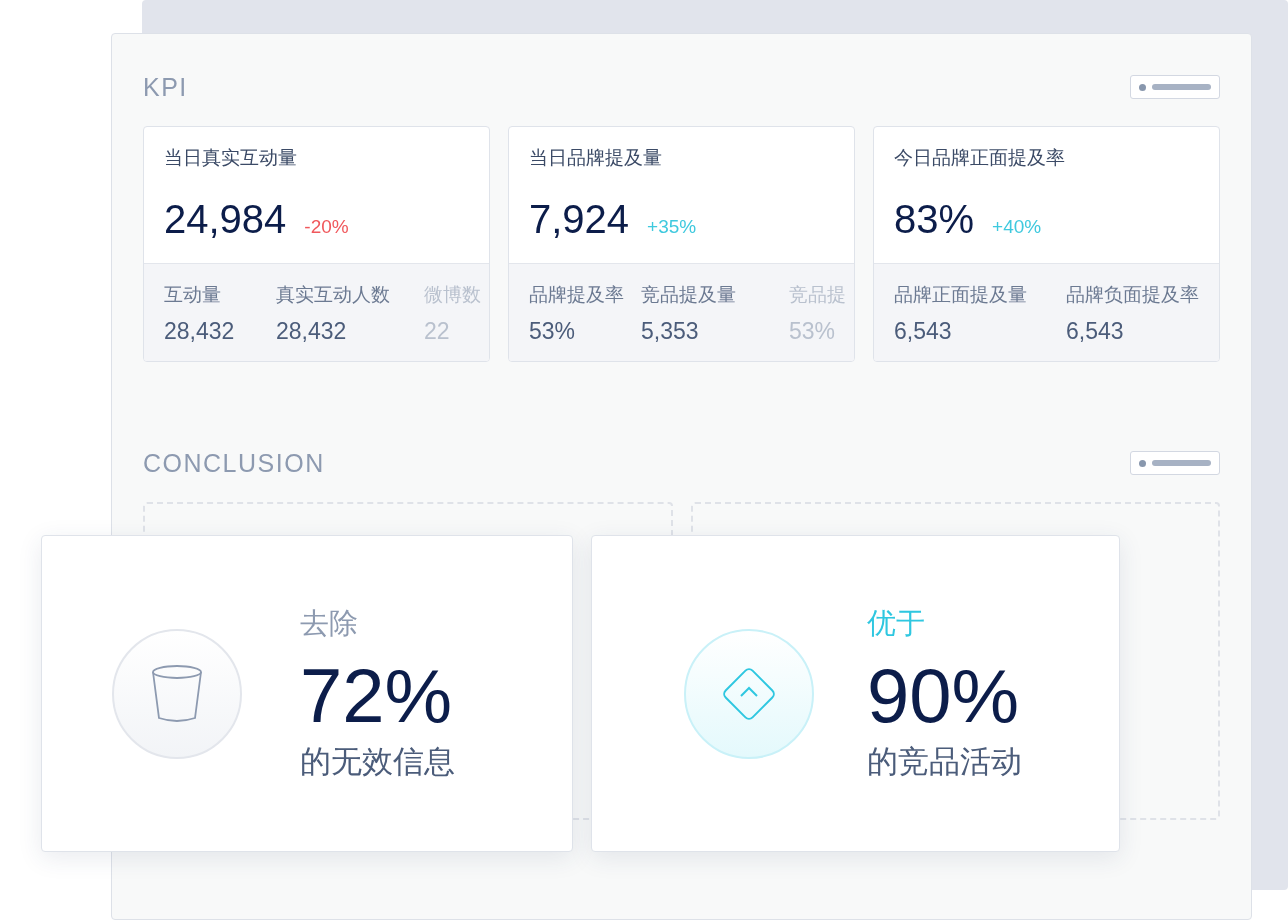 This screenshot has width=1288, height=924. Describe the element at coordinates (377, 762) in the screenshot. I see `conclusion-caption: 的无效信息` at that location.